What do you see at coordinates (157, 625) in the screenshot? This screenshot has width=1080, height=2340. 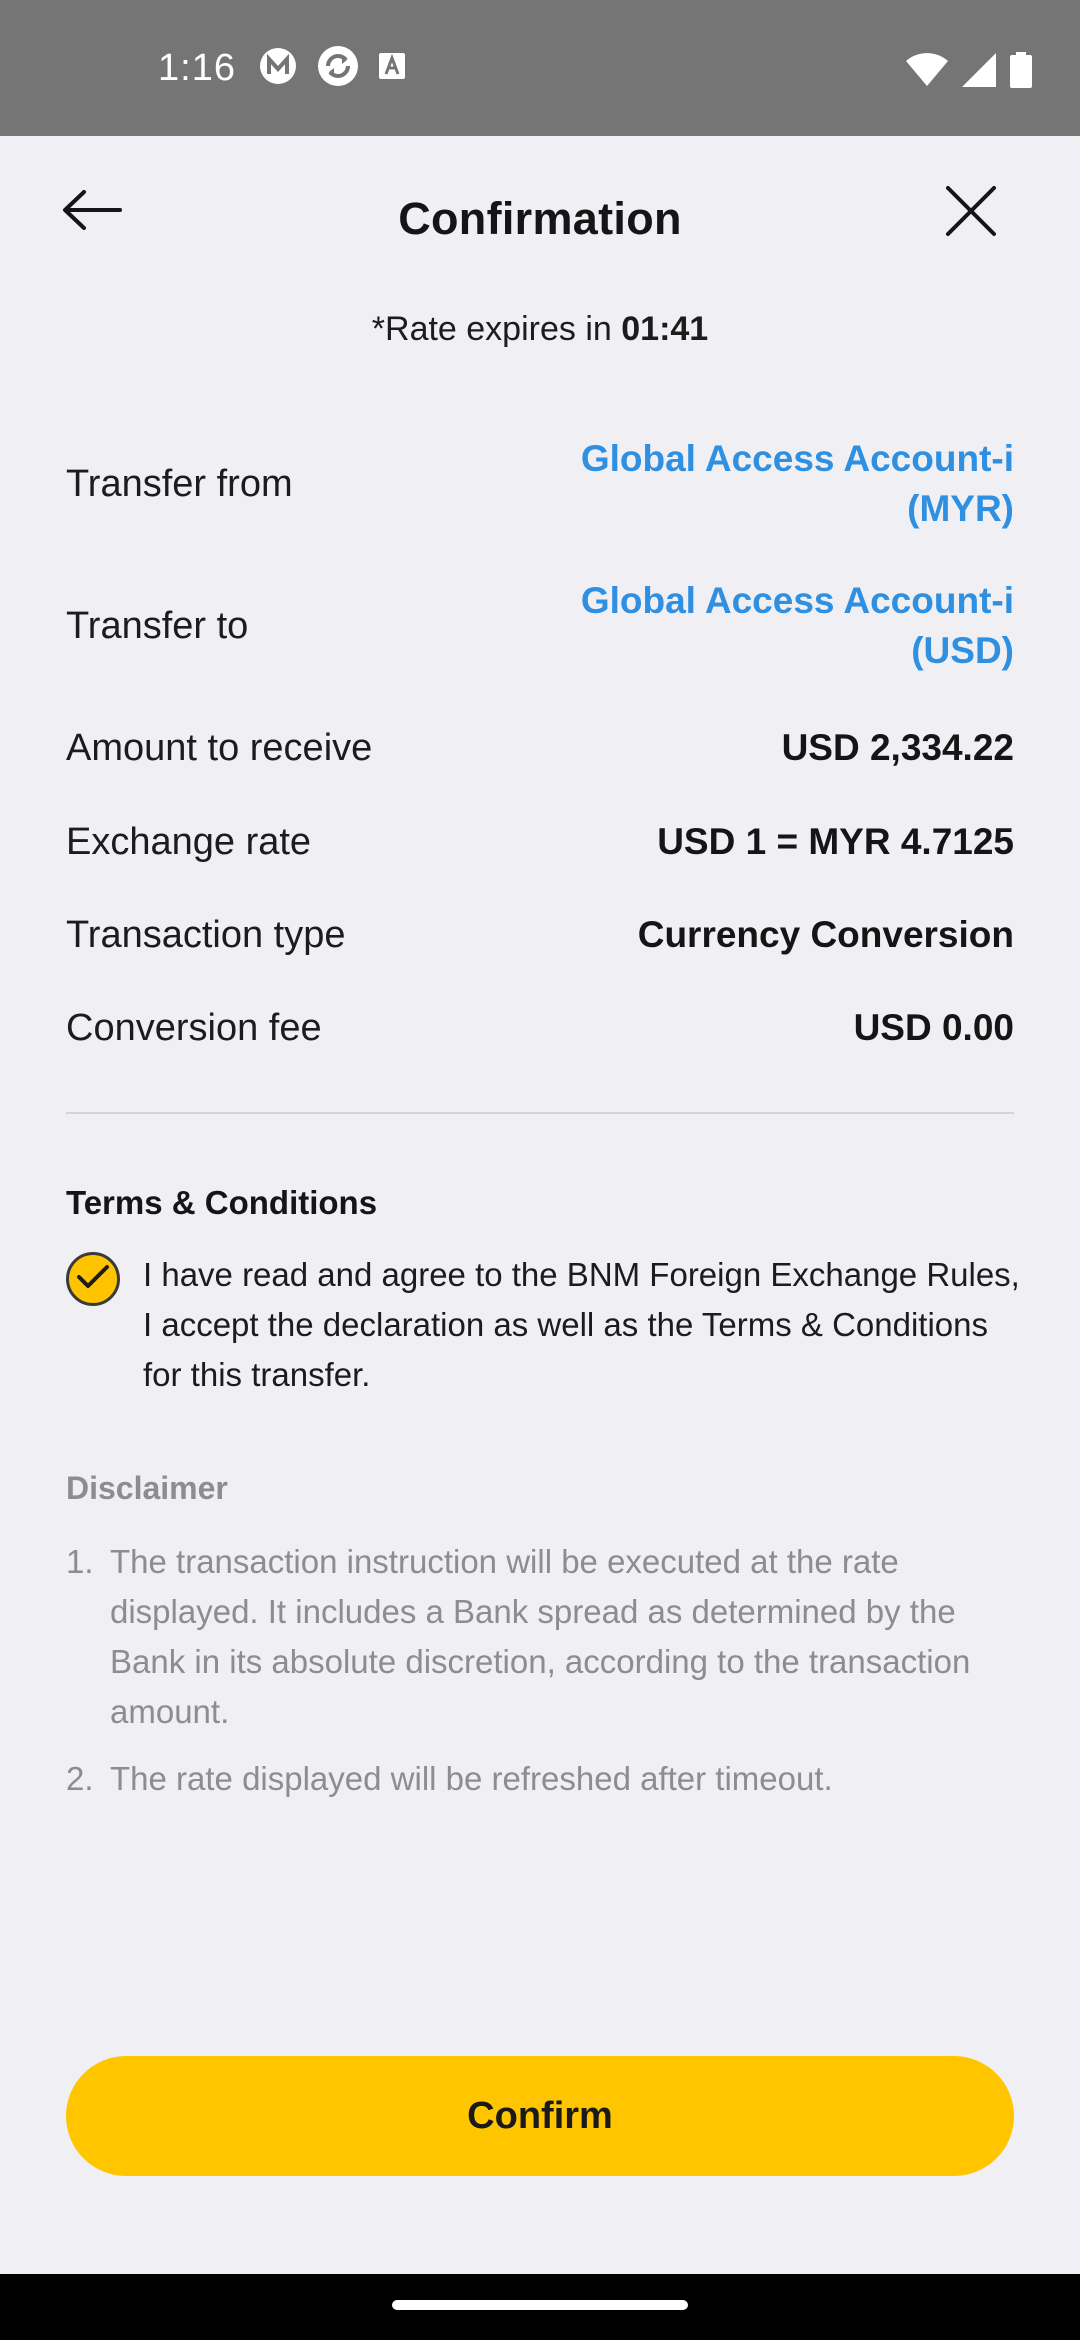 I see `detail-label: Transfer to` at bounding box center [157, 625].